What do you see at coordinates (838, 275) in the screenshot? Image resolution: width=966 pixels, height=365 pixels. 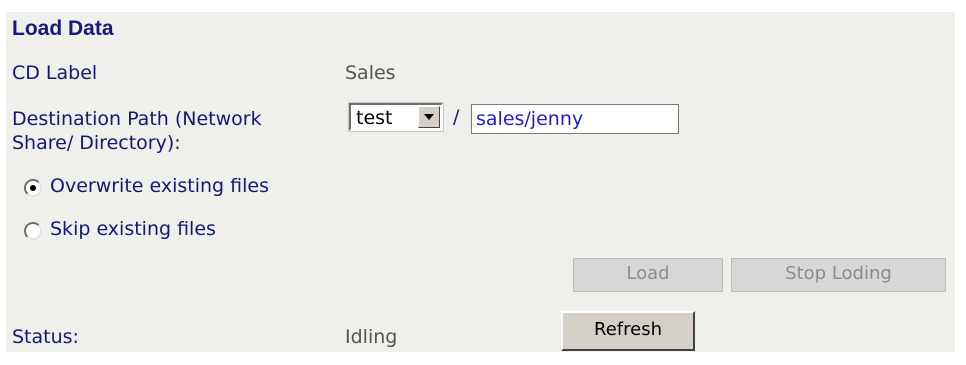 I see `stop-loading-button: Stop Loding` at bounding box center [838, 275].